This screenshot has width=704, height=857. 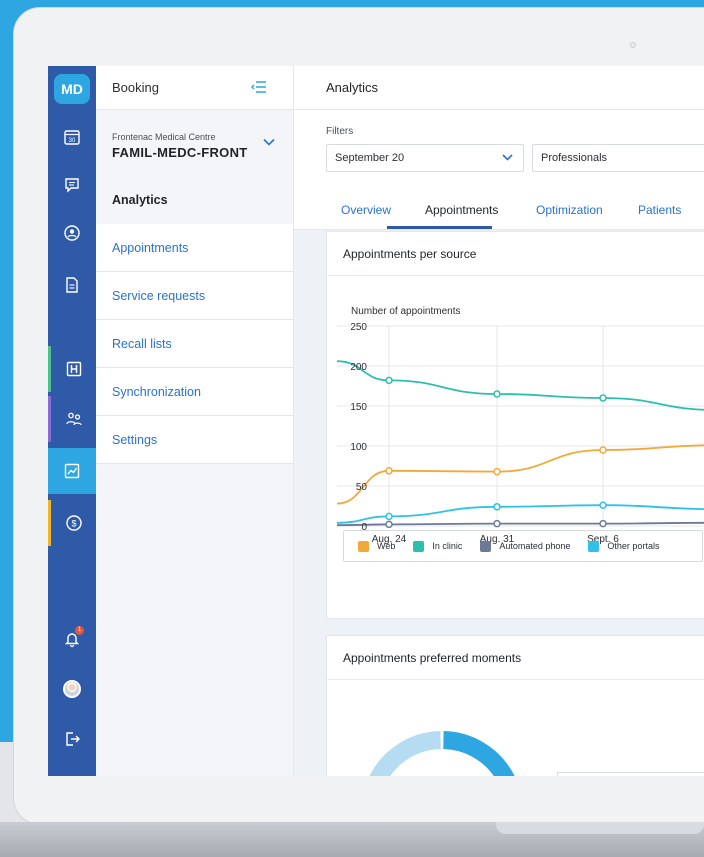 What do you see at coordinates (520, 433) in the screenshot?
I see `line-chart: 050100150200250Aug. 24 Aug. 31 Sept. 6` at bounding box center [520, 433].